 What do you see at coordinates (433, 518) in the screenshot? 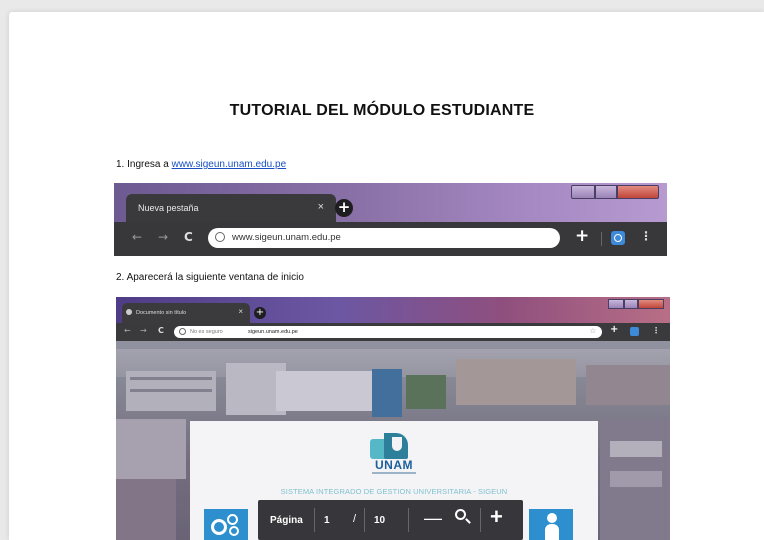
I see `zoom-out-button: —` at bounding box center [433, 518].